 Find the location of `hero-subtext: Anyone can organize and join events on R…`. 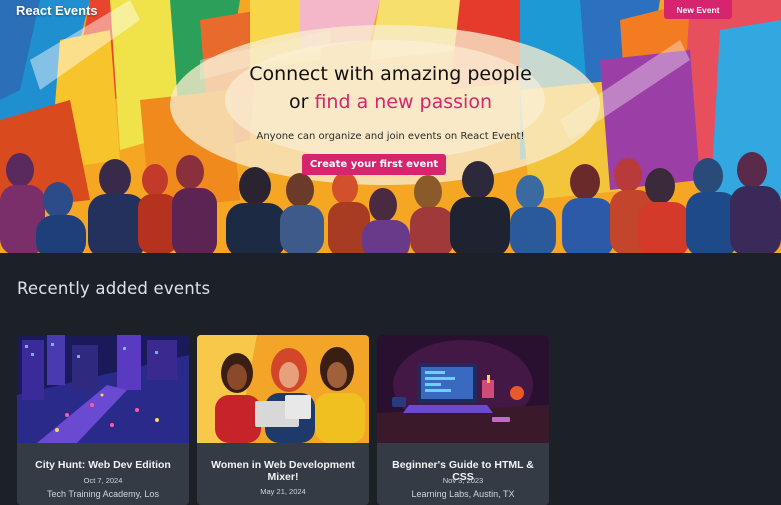

hero-subtext: Anyone can organize and join events on R… is located at coordinates (390, 136).